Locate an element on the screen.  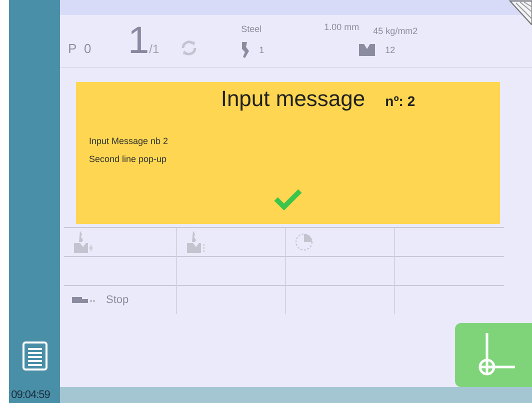
die-number: 12 is located at coordinates (390, 50).